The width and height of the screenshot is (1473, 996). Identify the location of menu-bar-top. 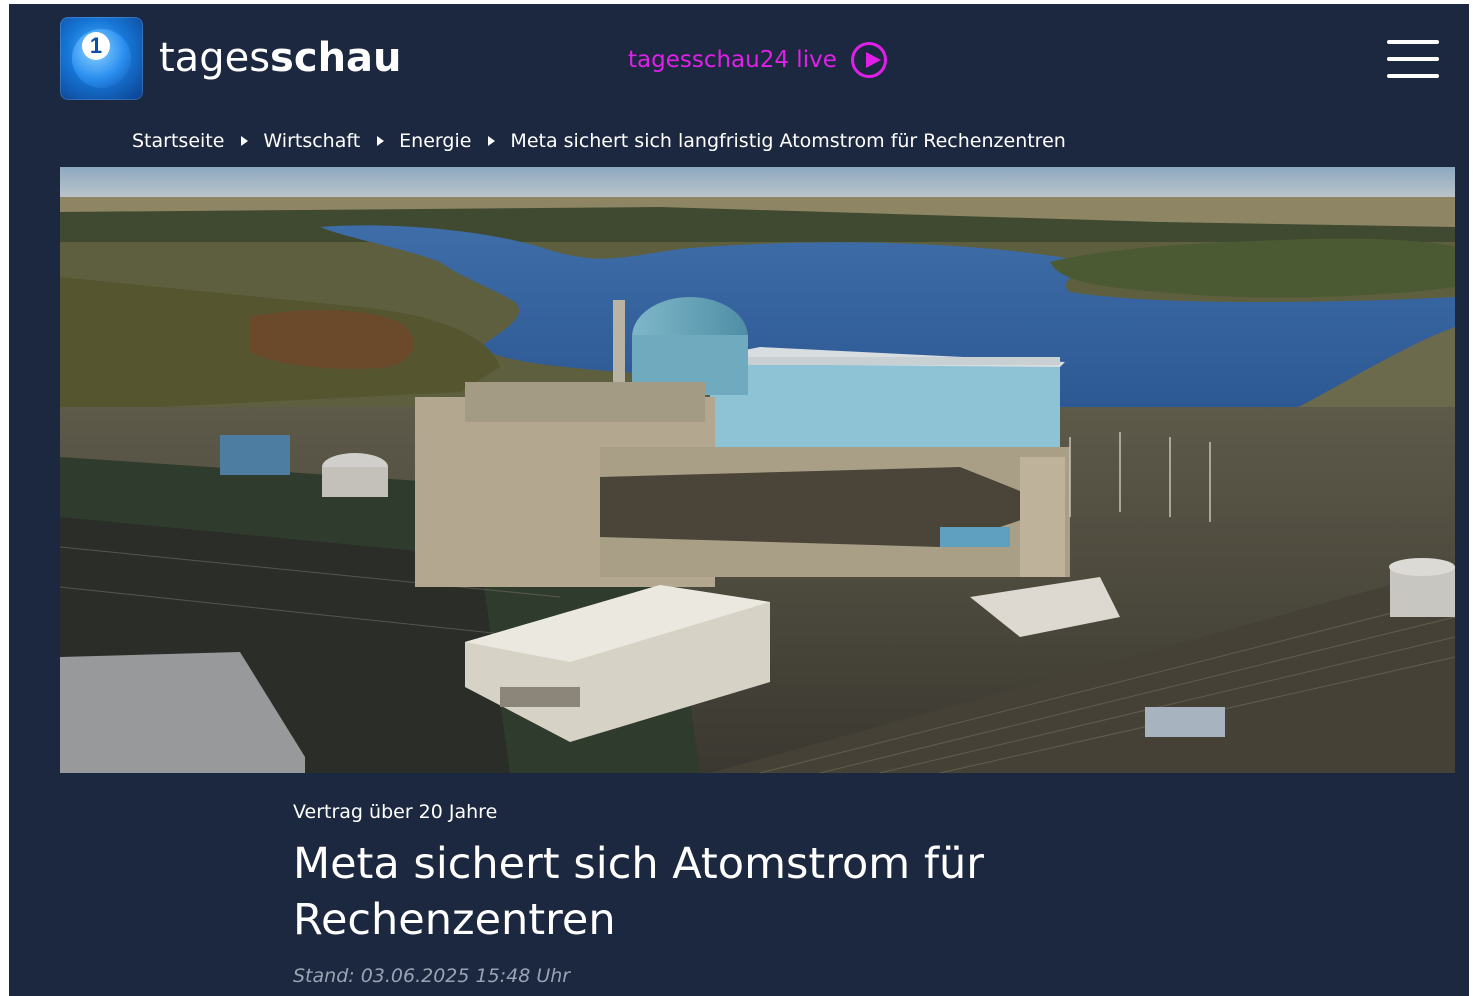
(1413, 42).